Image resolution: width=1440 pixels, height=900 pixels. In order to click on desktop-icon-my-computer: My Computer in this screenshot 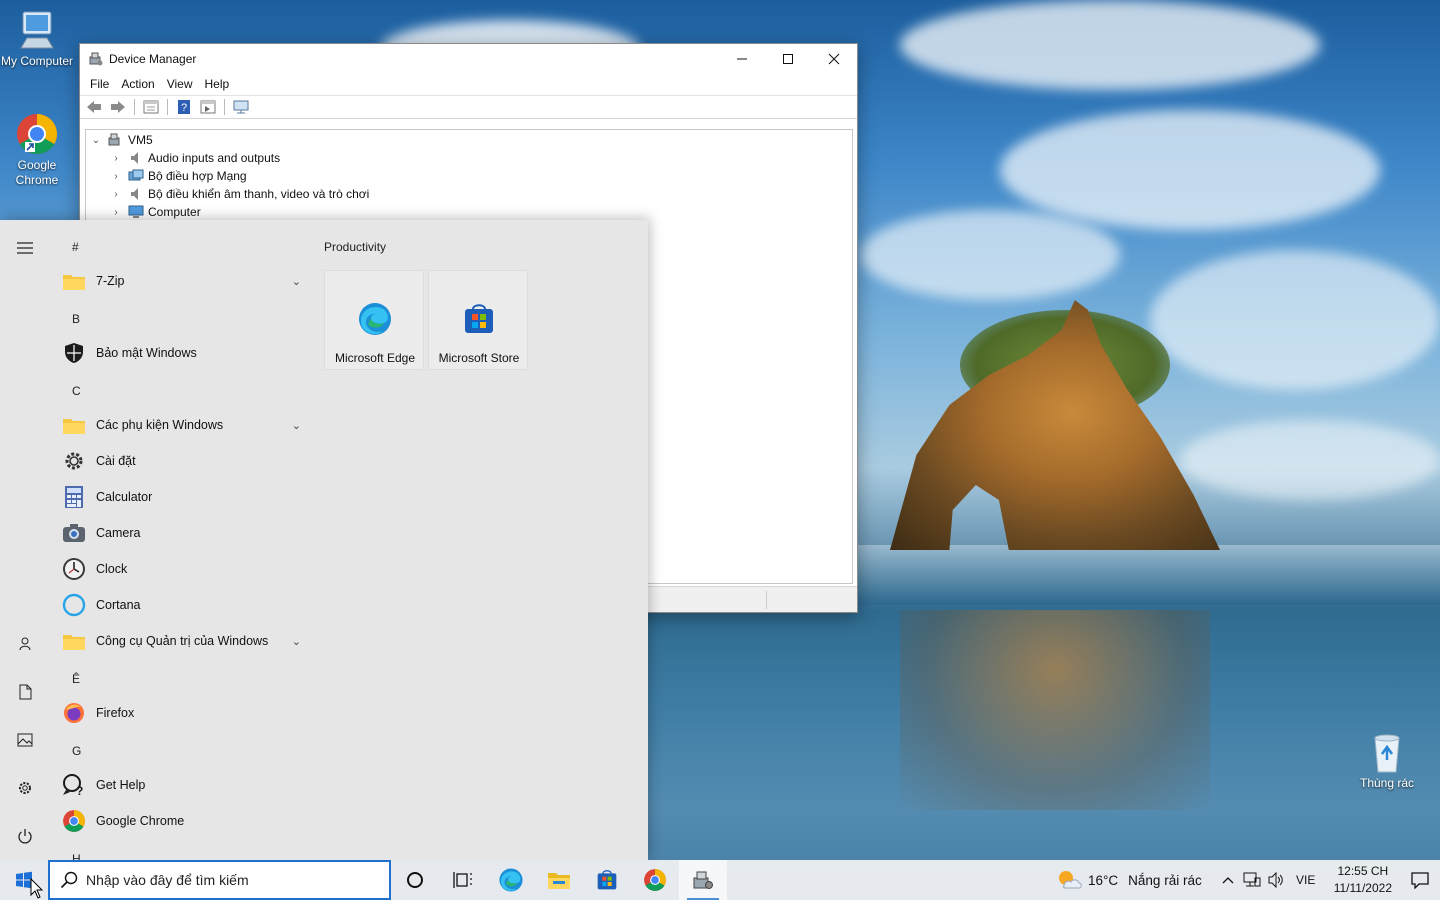, I will do `click(37, 38)`.